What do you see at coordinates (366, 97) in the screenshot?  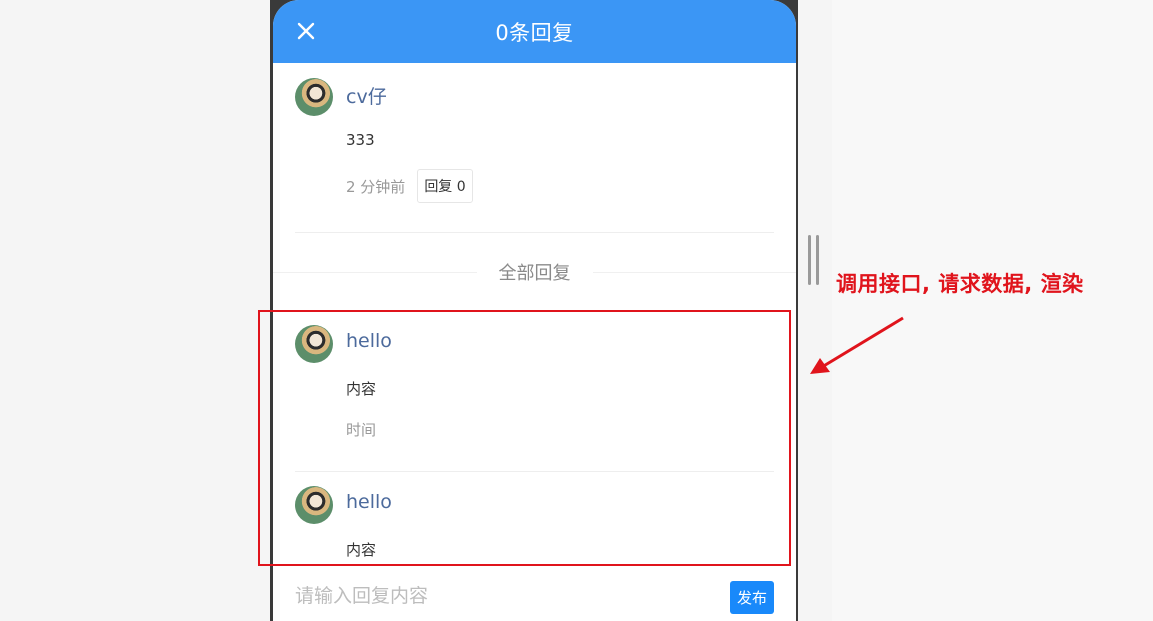 I see `comment-username: cv仔` at bounding box center [366, 97].